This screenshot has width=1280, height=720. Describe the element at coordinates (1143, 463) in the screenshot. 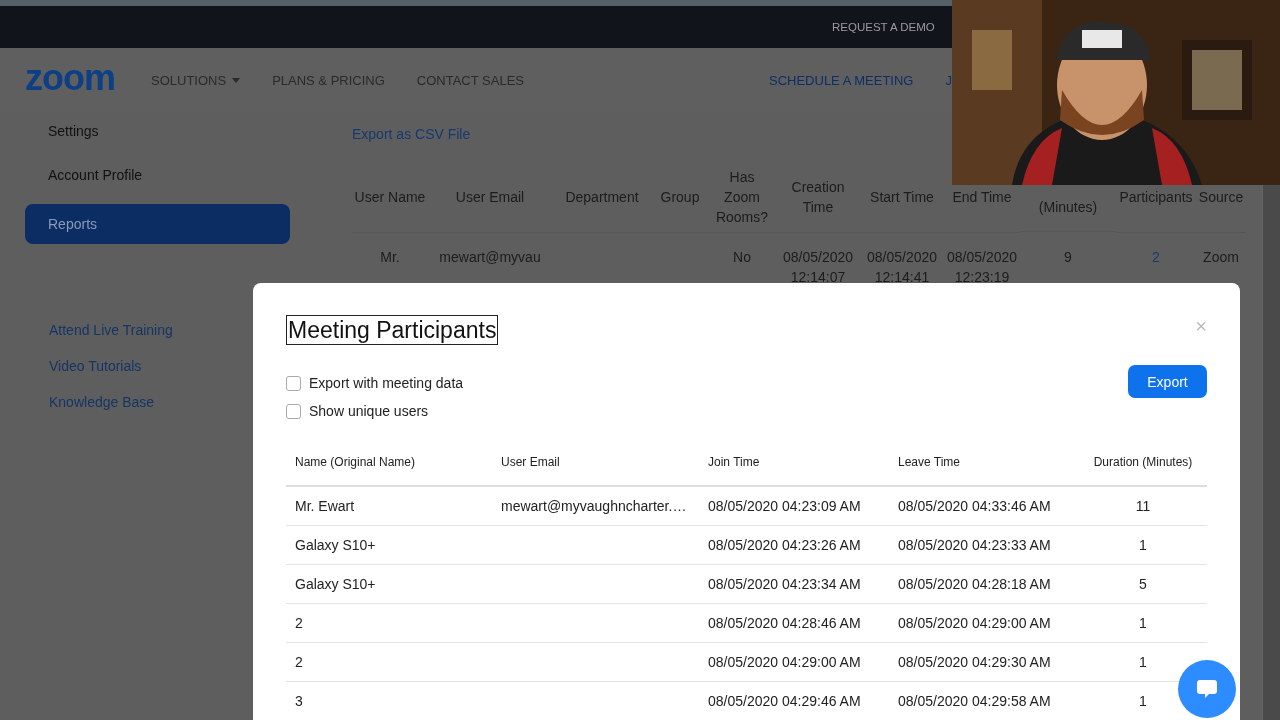

I see `column-header: Duration (Minutes)` at that location.